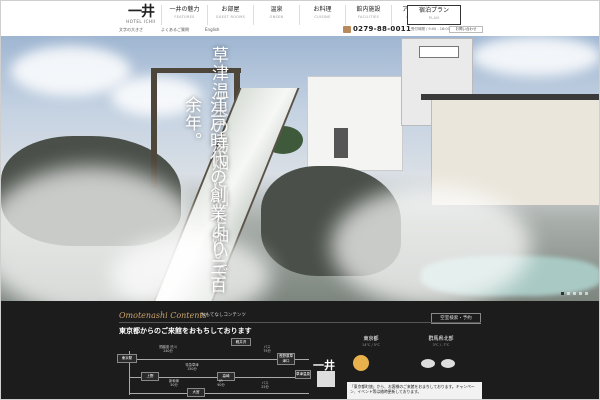 This screenshot has width=600, height=400. Describe the element at coordinates (431, 243) in the screenshot. I see `steam` at that location.